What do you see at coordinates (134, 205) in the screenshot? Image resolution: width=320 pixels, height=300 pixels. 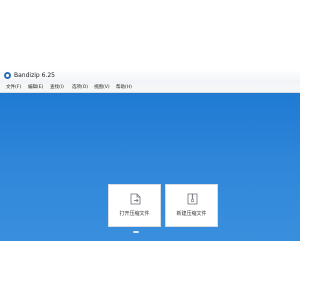 I see `open-archive-button: 打开压缩文件` at bounding box center [134, 205].